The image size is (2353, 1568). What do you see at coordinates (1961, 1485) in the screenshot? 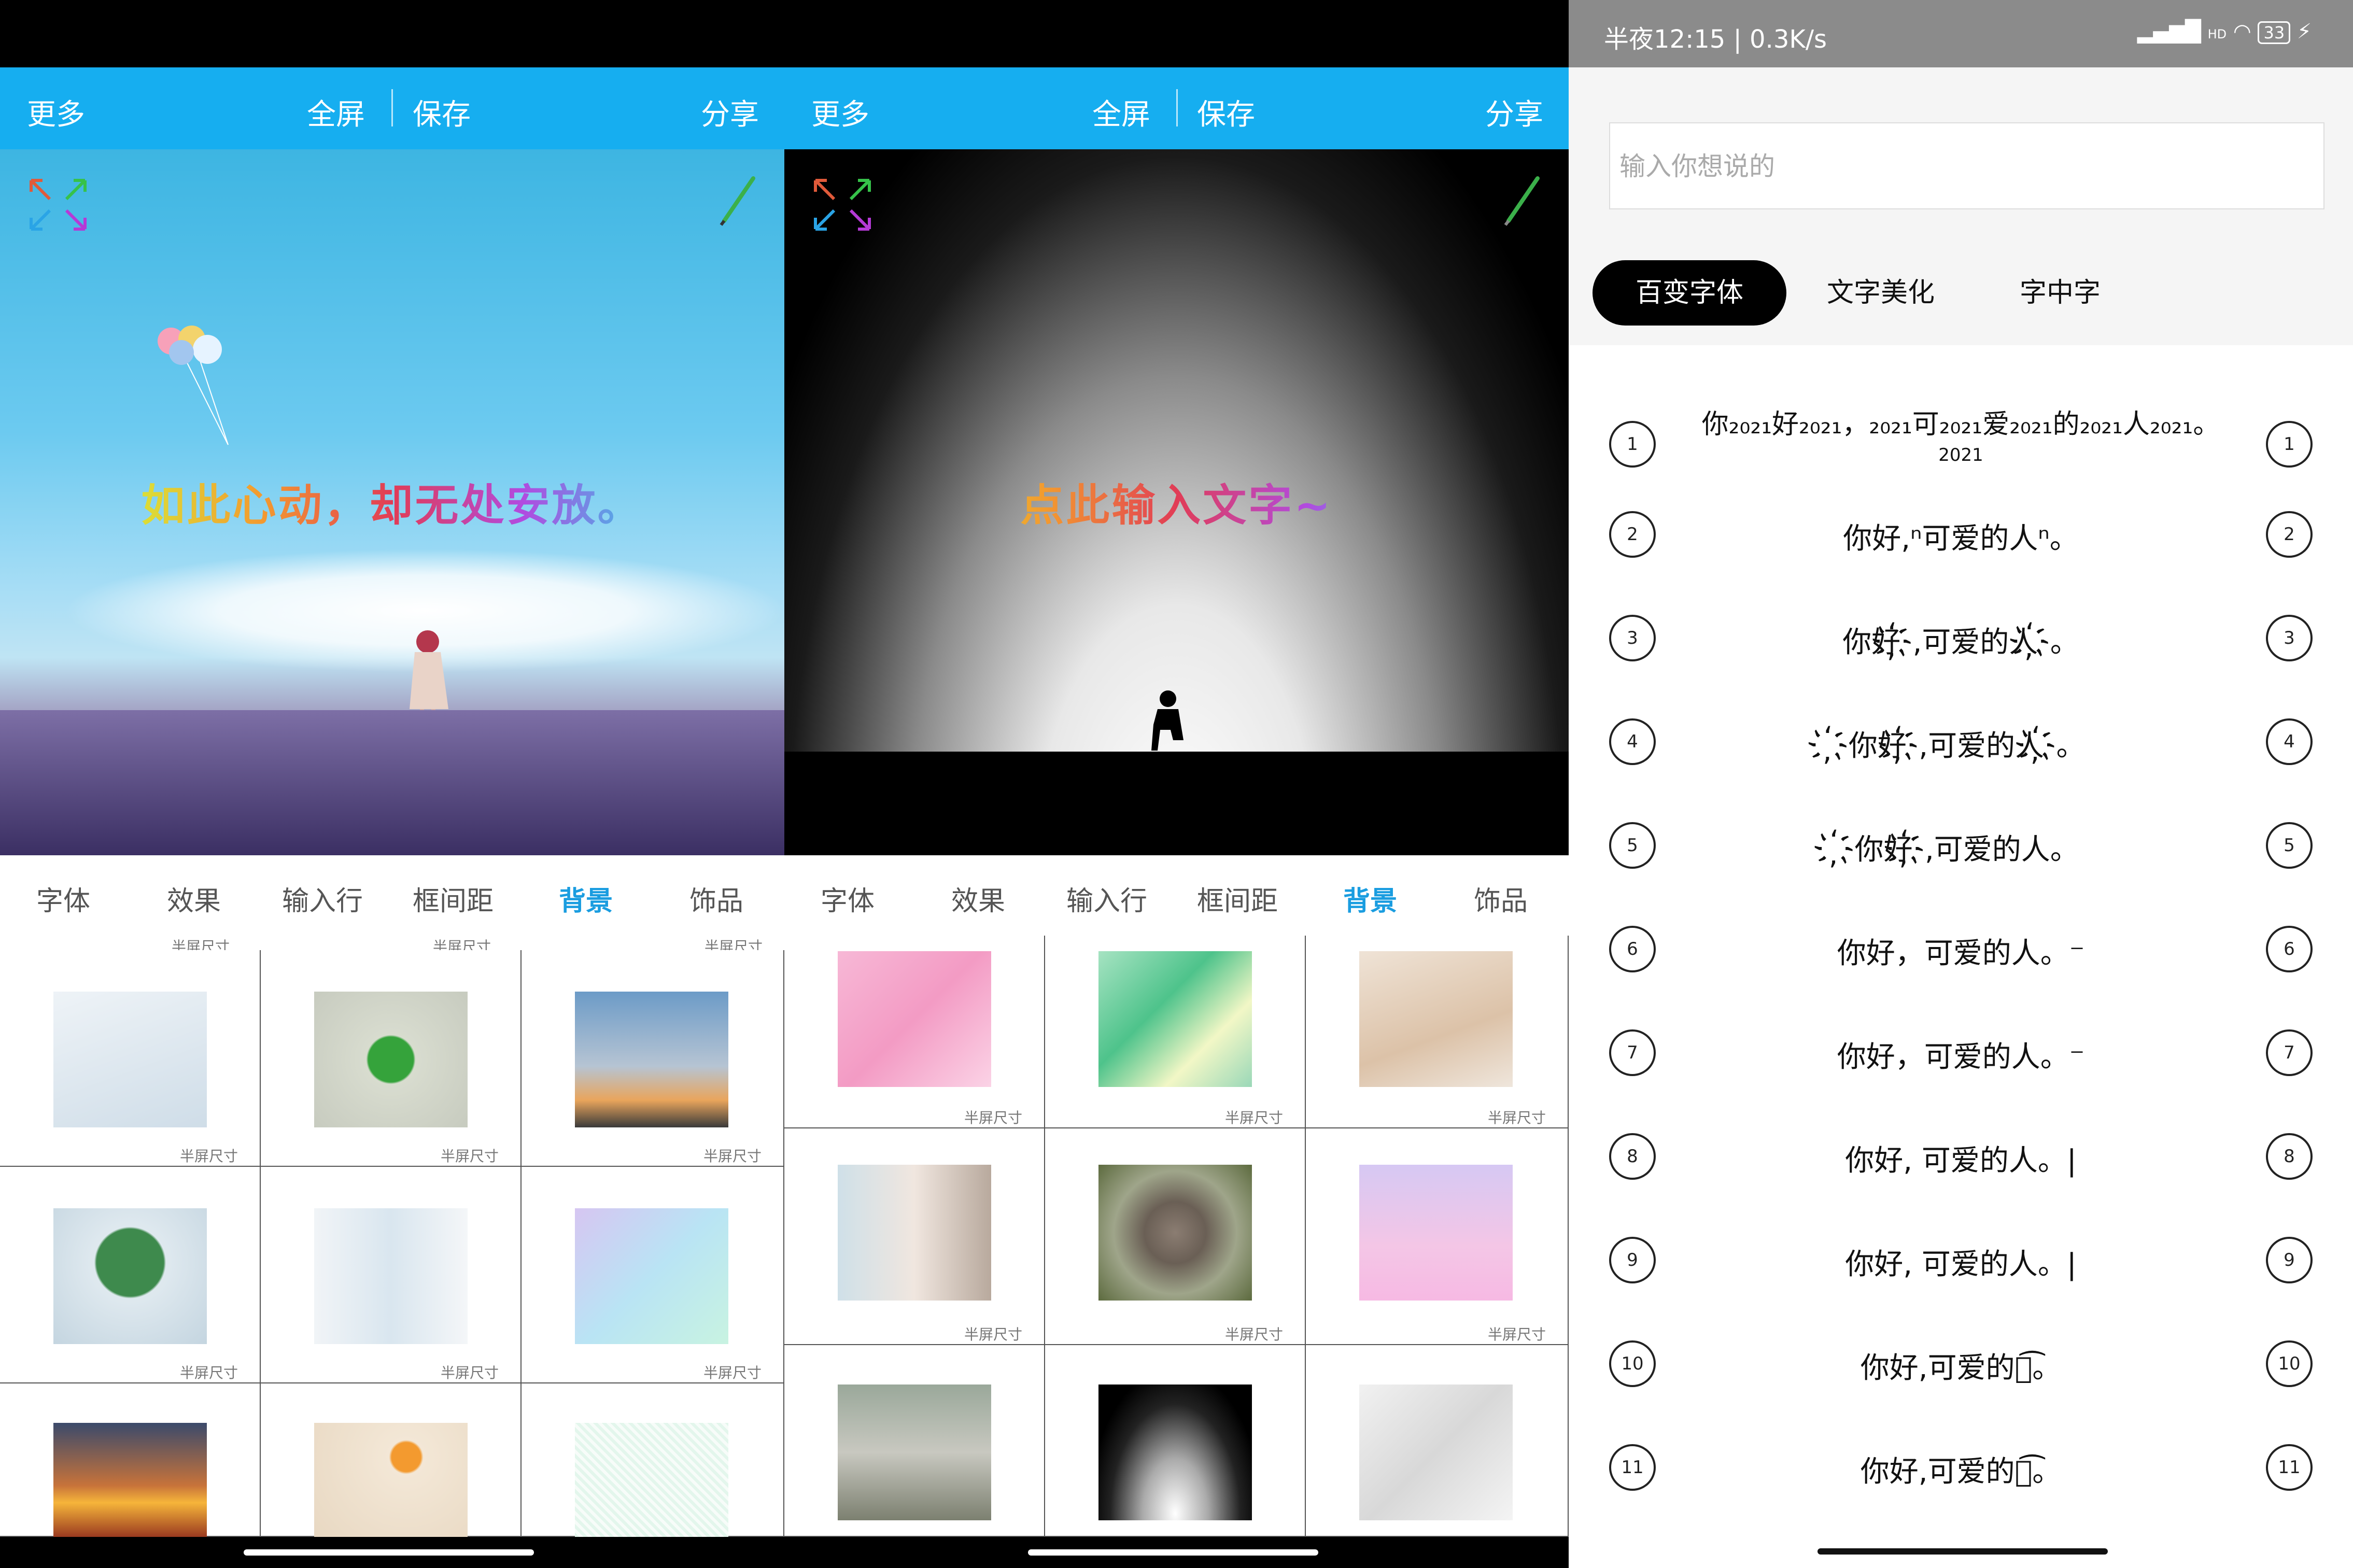
I see `font-style-row: 11 你好,可爱的人͡。 11` at bounding box center [1961, 1485].